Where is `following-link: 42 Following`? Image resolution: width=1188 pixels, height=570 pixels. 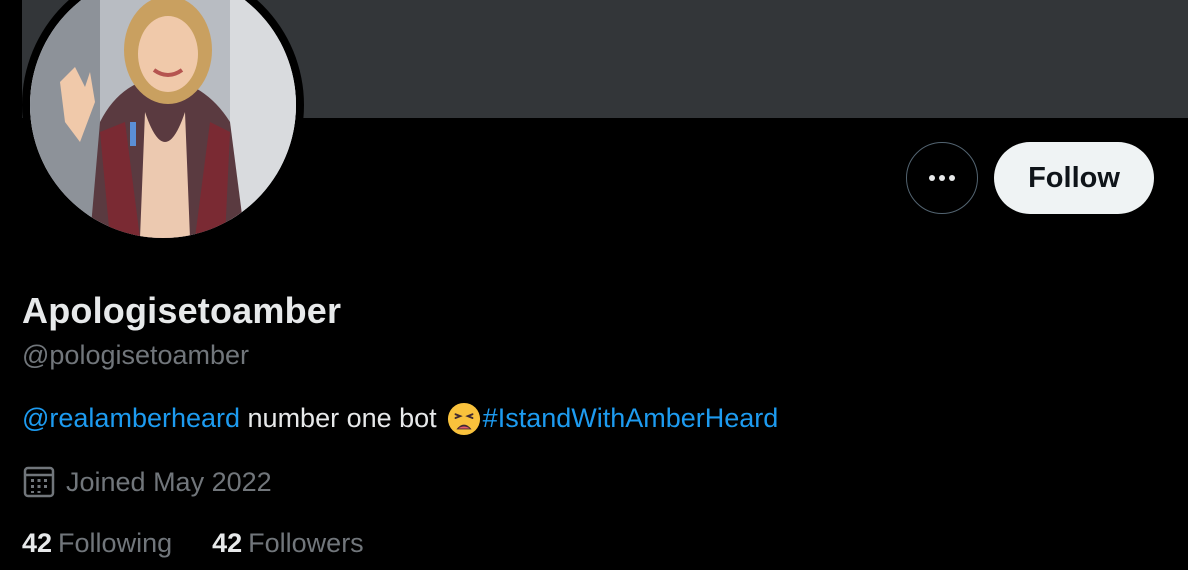
following-link: 42 Following is located at coordinates (97, 543).